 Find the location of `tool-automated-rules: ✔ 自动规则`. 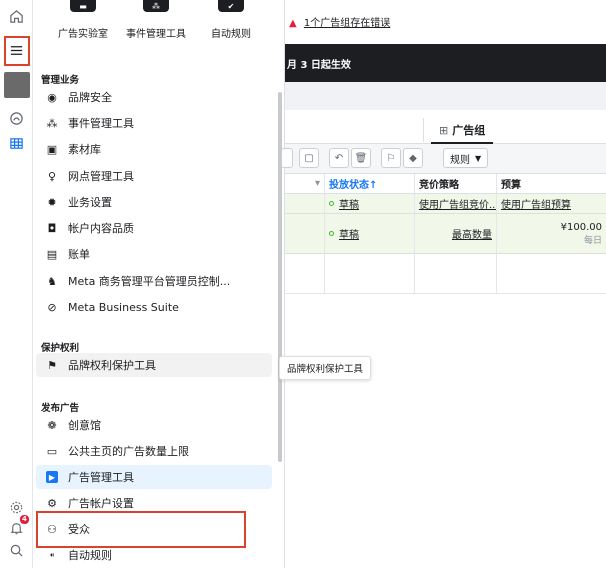

tool-automated-rules: ✔ 自动规则 is located at coordinates (231, 20).